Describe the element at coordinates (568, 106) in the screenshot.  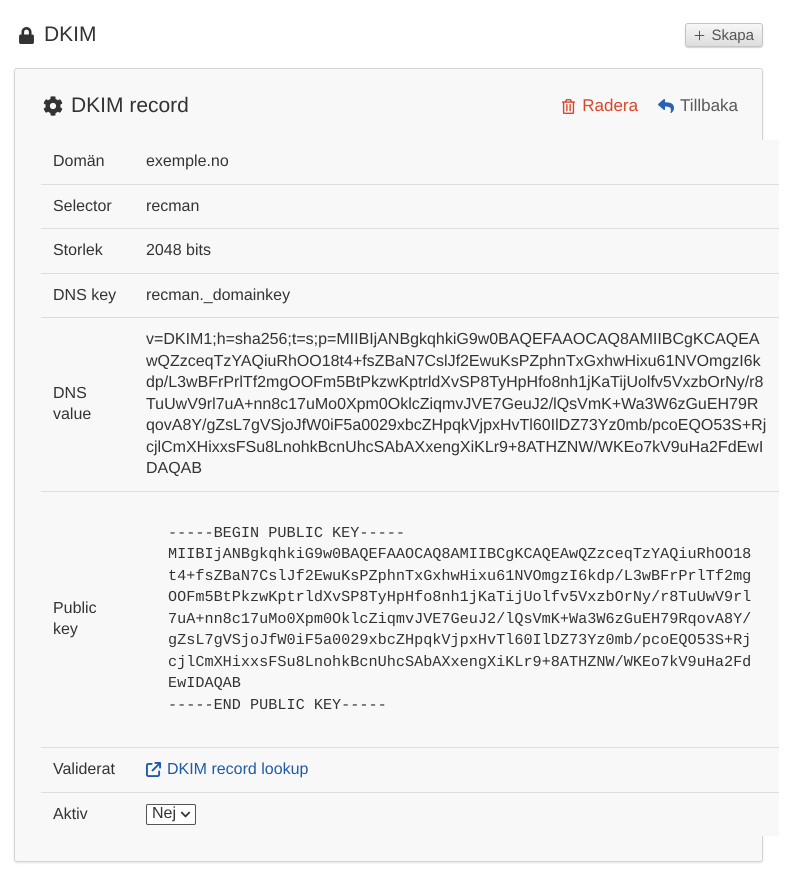
I see `trash-icon` at that location.